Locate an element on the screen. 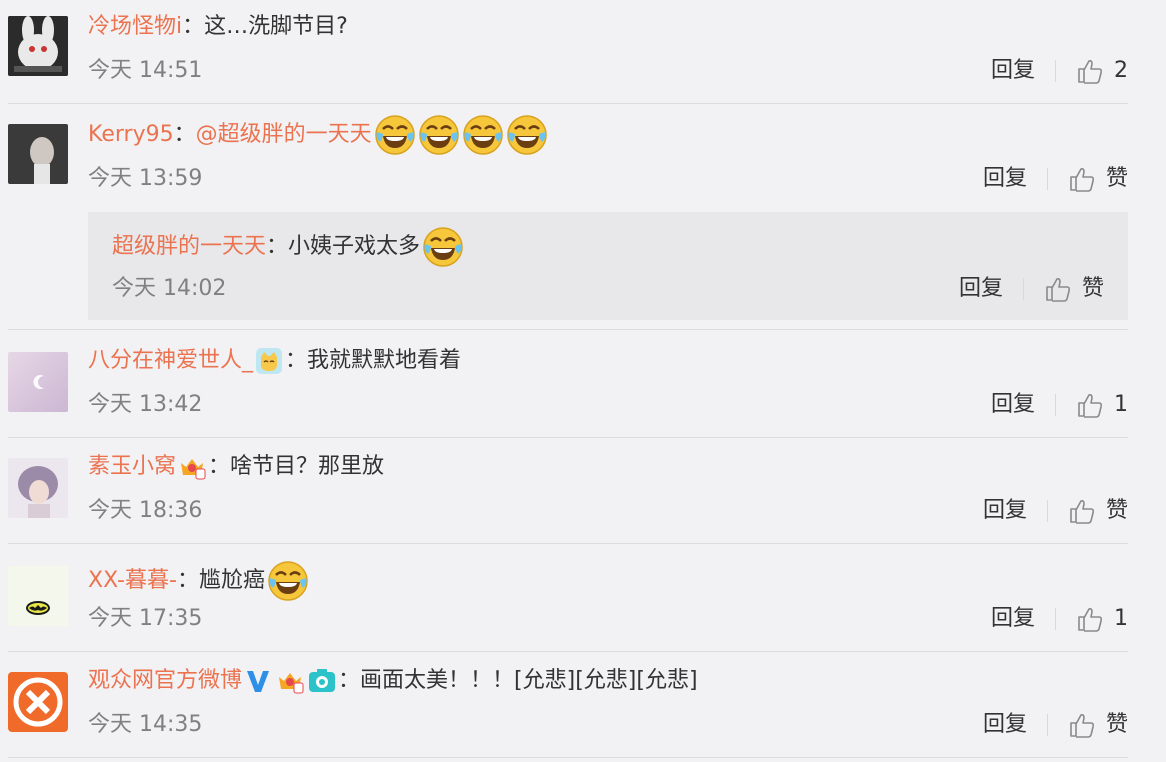 The width and height of the screenshot is (1166, 762). comment-line: 观众网官方微博 ： 画面太美！！！[允悲][允悲][允悲] is located at coordinates (393, 681).